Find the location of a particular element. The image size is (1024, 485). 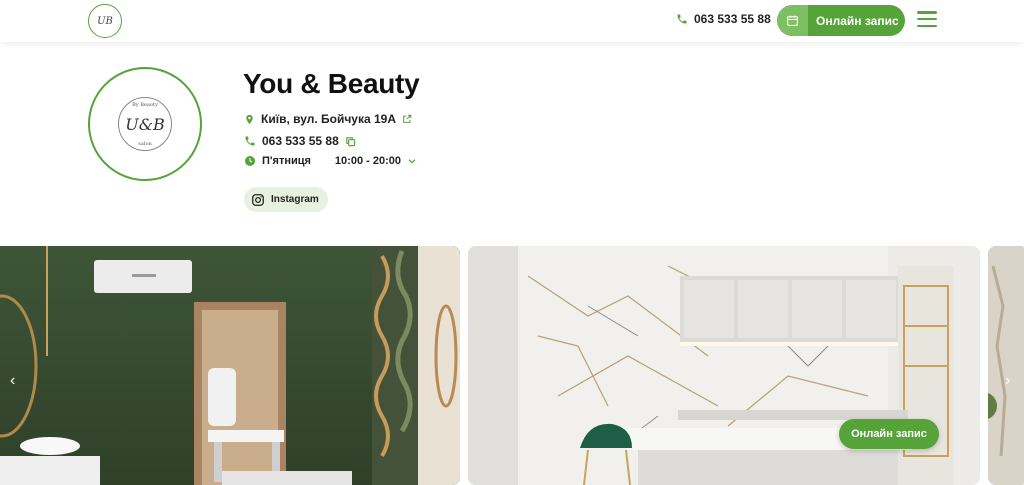

chevron-down-icon is located at coordinates (412, 161).